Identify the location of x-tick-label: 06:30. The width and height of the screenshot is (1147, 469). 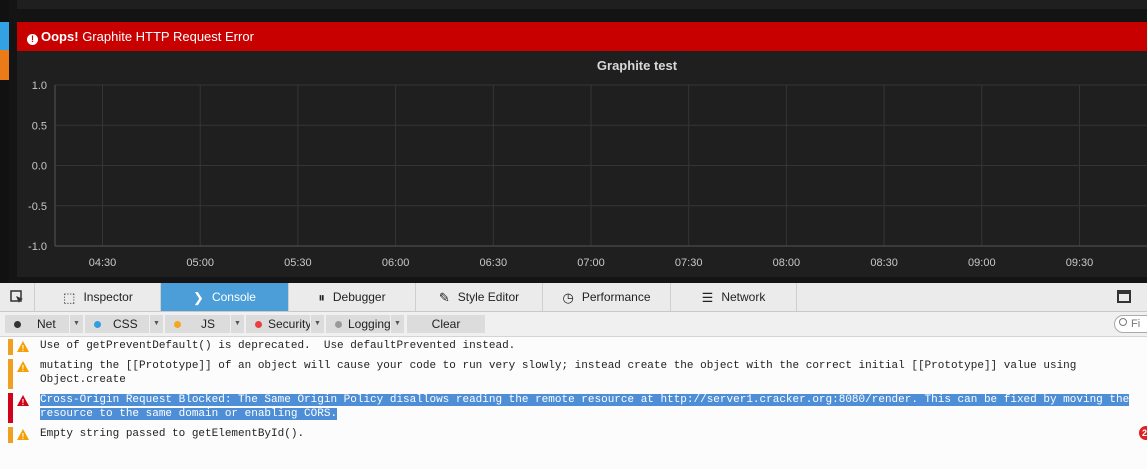
(494, 263).